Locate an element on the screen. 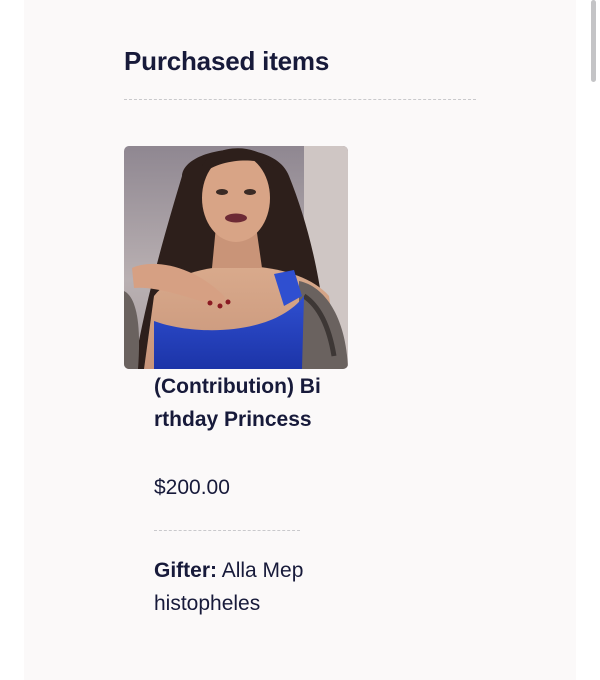 The width and height of the screenshot is (600, 680). gifter-line: Gifter: Alla Mephistopheles is located at coordinates (229, 587).